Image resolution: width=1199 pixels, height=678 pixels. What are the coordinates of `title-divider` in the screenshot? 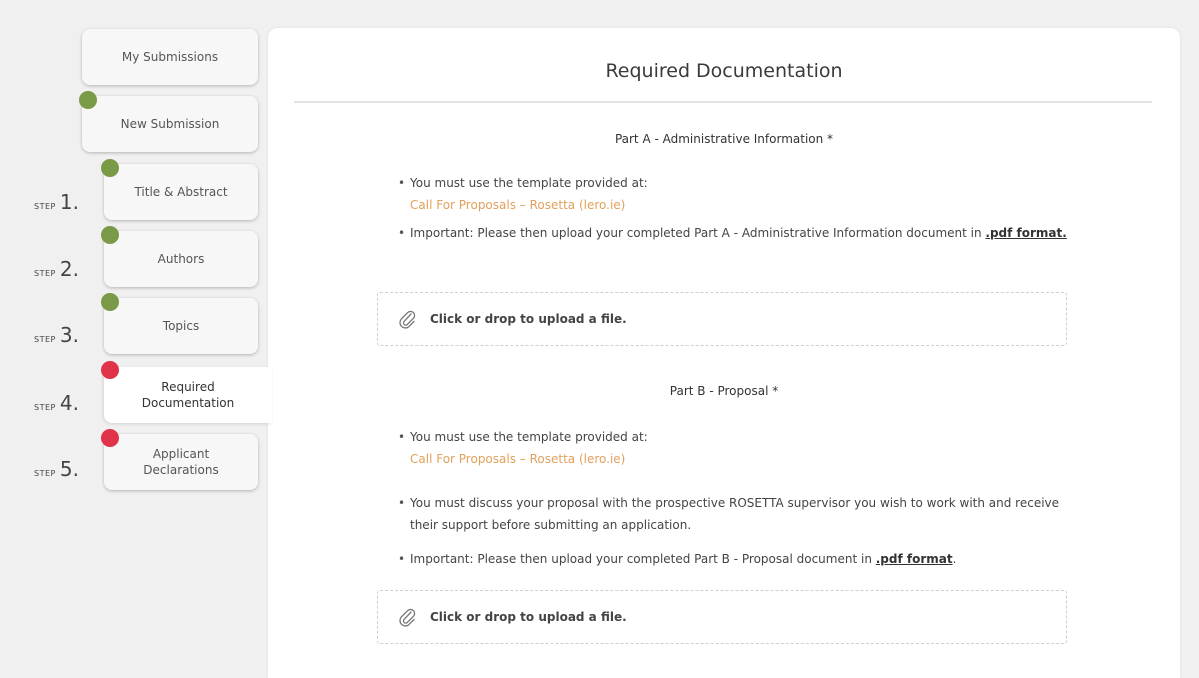 It's located at (723, 102).